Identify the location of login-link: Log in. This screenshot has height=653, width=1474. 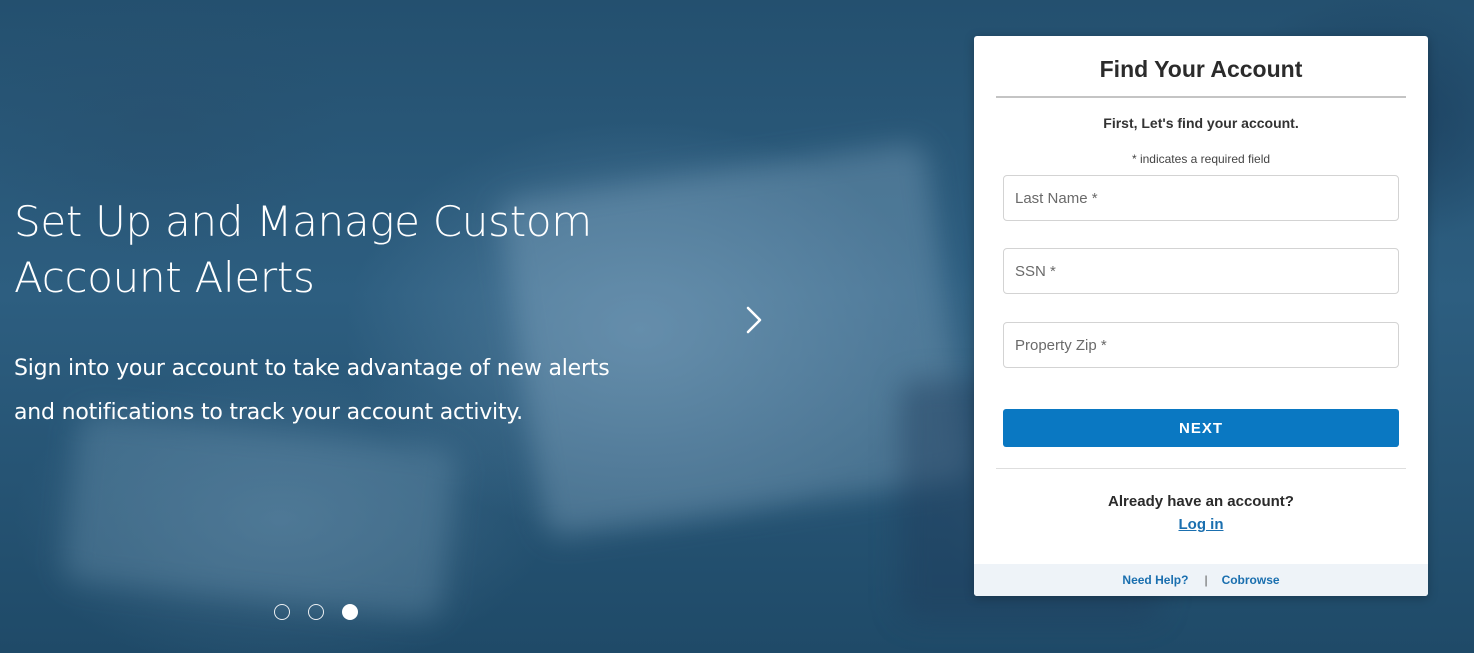
(1201, 524).